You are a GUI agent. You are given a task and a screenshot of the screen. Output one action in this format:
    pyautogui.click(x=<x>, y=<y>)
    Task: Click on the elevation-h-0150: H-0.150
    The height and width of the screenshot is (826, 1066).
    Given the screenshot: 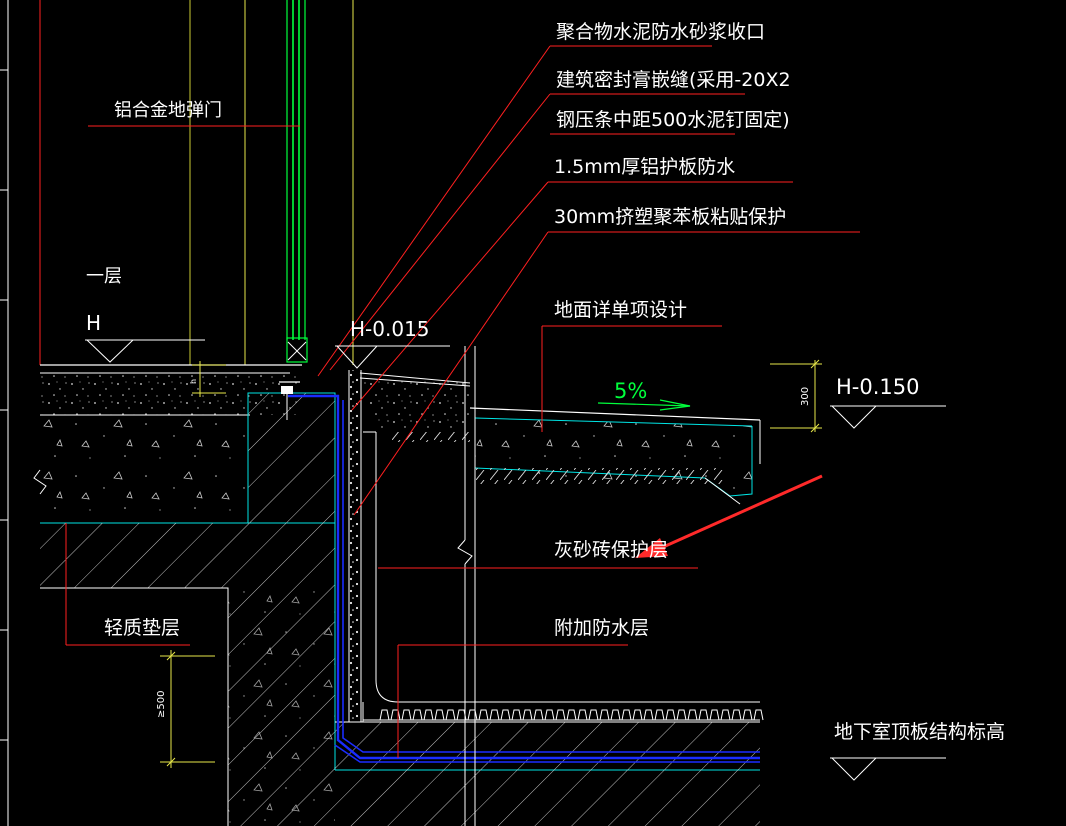 What is the action you would take?
    pyautogui.click(x=878, y=387)
    